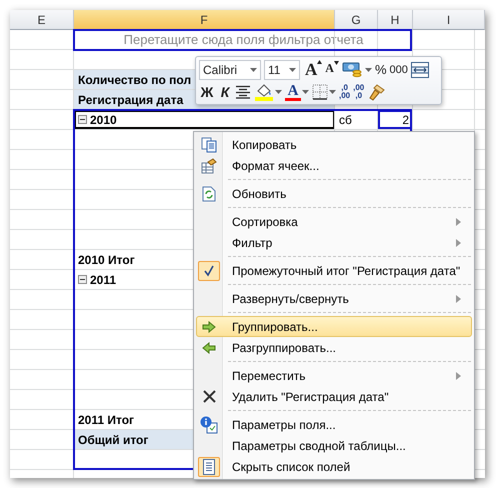  I want to click on cell-text: Регистрация дата, so click(131, 99).